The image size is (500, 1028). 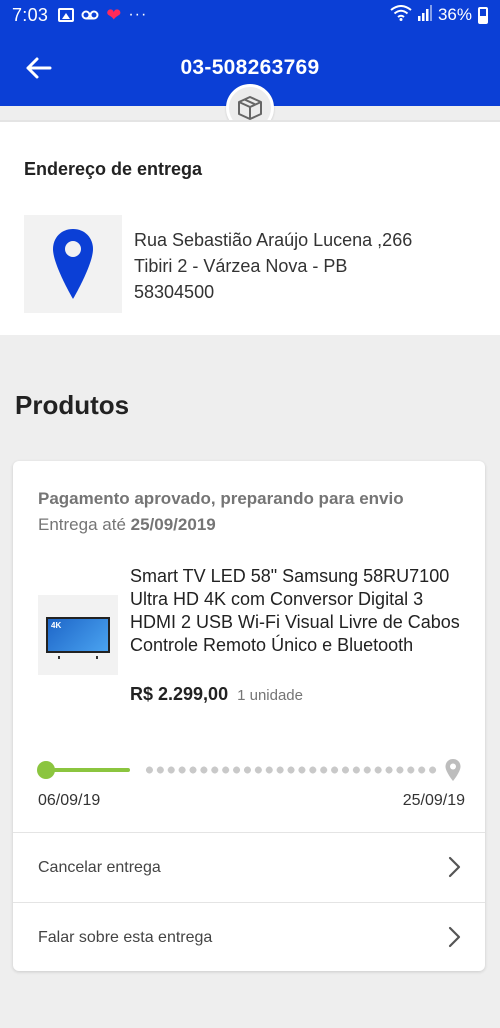 What do you see at coordinates (179, 694) in the screenshot?
I see `product-price: R$ 2.299,00` at bounding box center [179, 694].